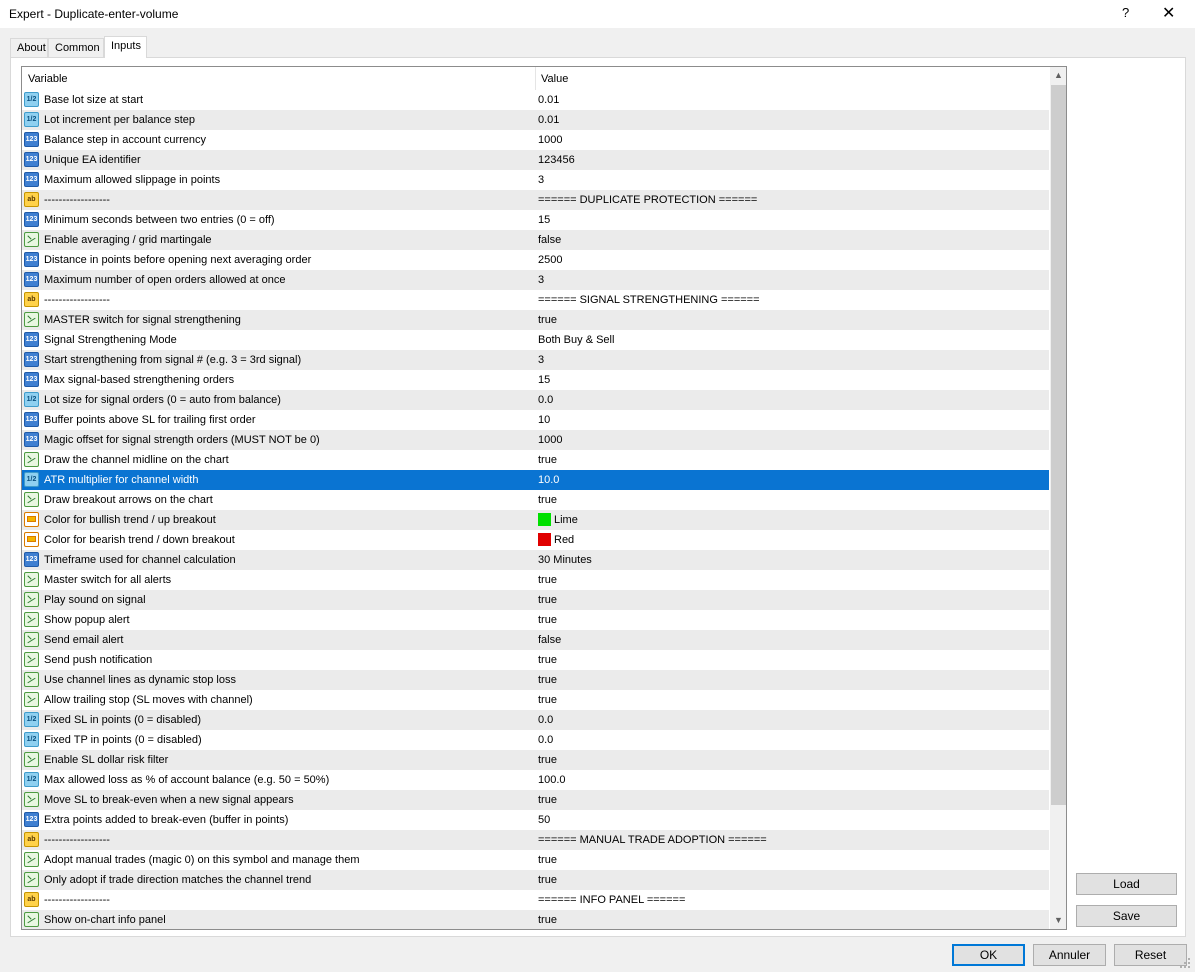 The height and width of the screenshot is (972, 1195). What do you see at coordinates (792, 300) in the screenshot?
I see `value-cell: ====== SIGNAL STRENGTHENING ======` at bounding box center [792, 300].